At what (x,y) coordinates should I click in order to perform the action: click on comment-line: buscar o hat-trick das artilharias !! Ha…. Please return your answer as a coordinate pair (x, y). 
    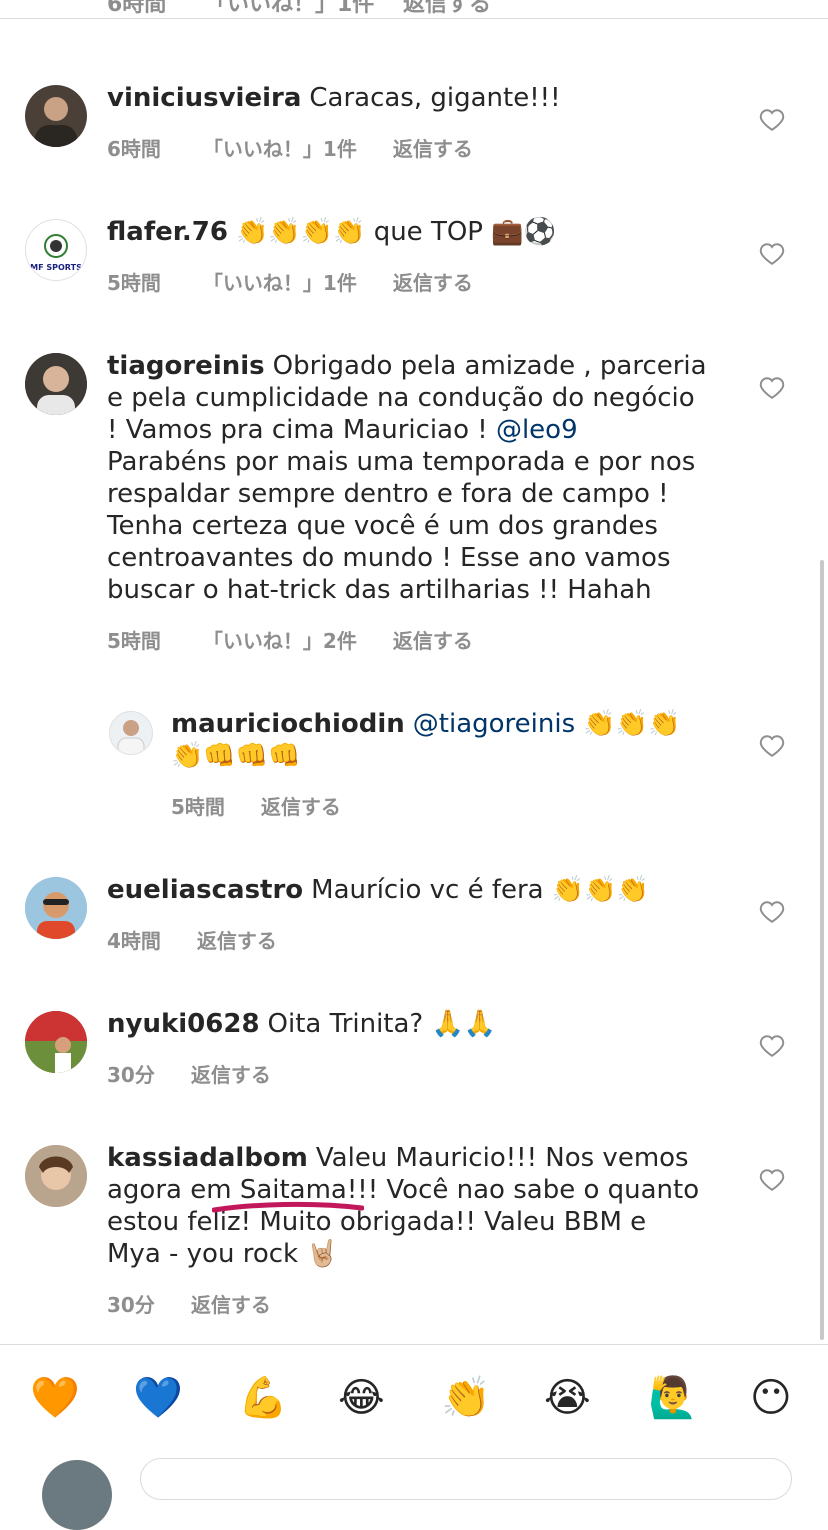
    Looking at the image, I should click on (379, 590).